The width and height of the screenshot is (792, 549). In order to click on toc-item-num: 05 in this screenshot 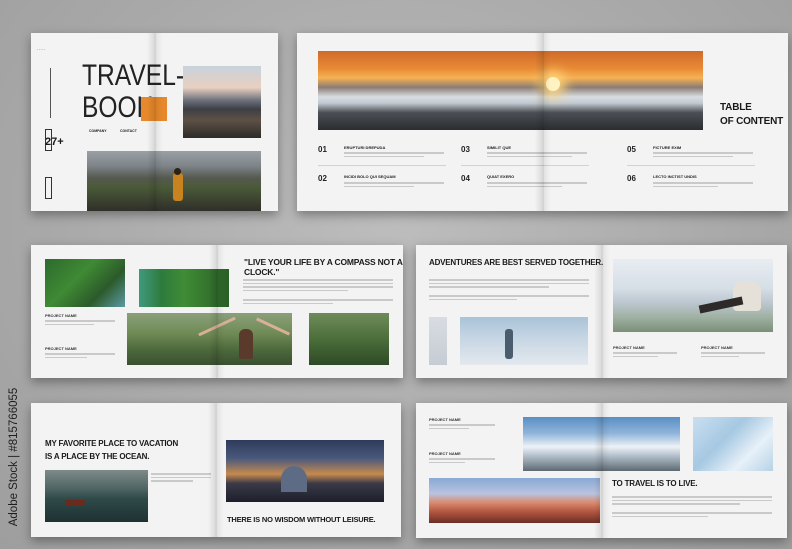, I will do `click(631, 149)`.